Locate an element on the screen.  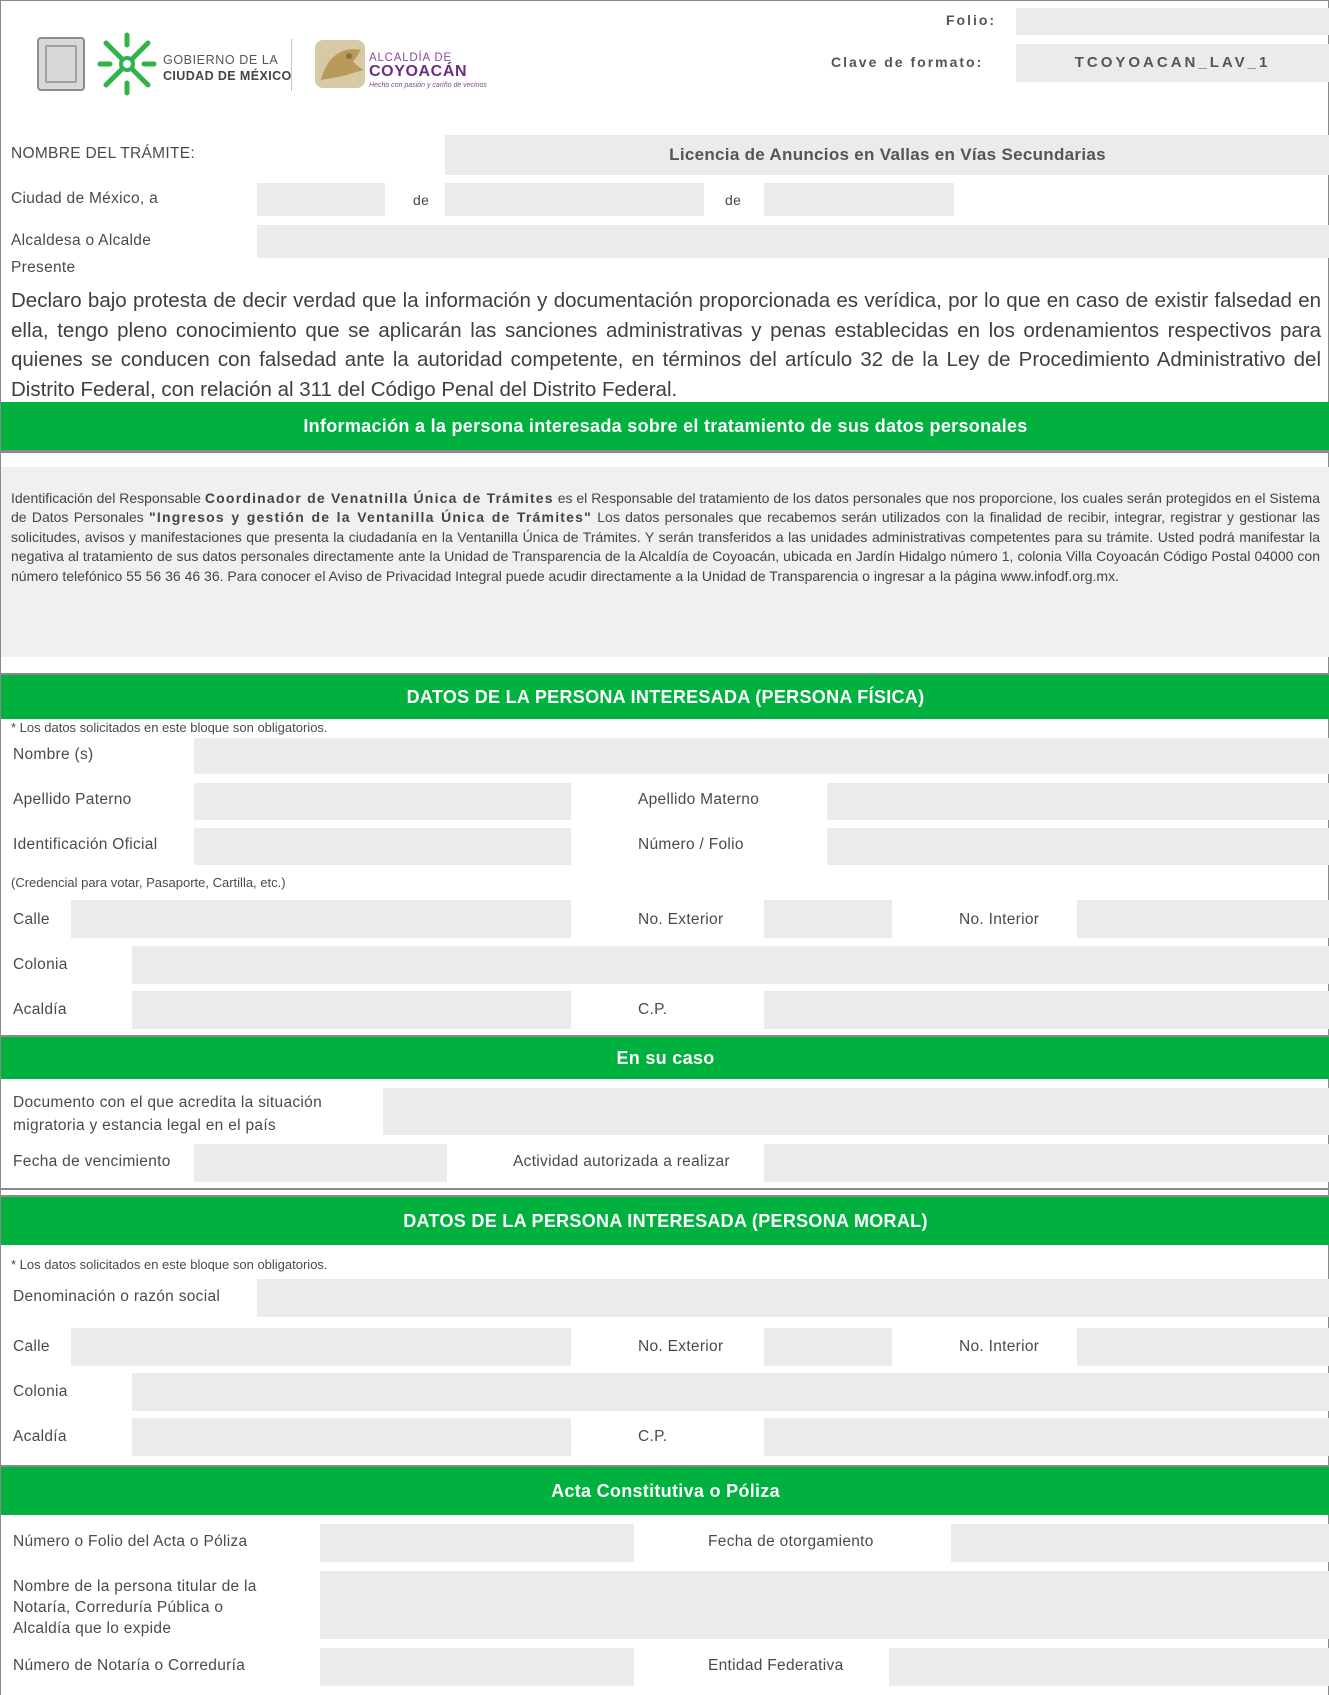
mes-field is located at coordinates (574, 199).